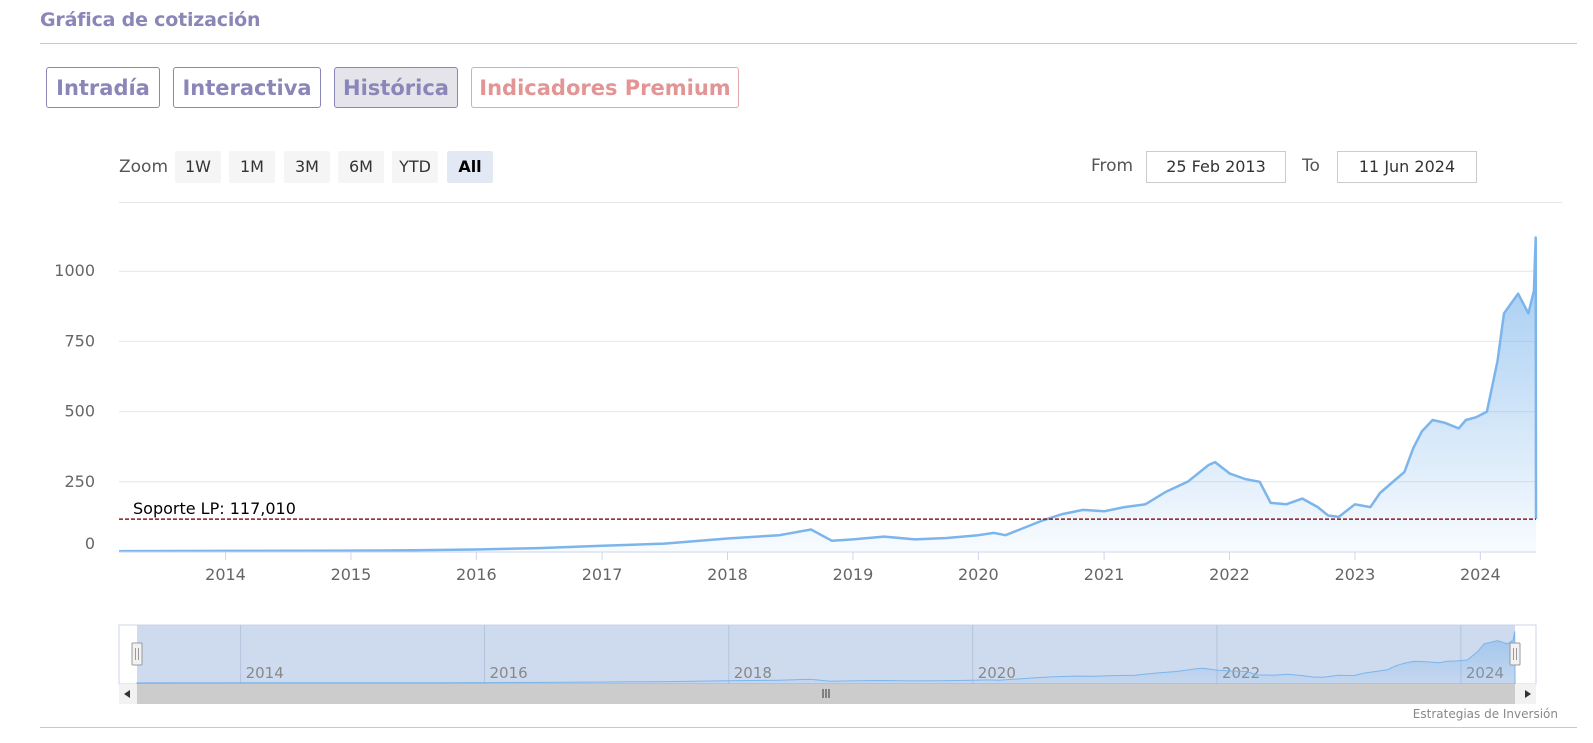 The height and width of the screenshot is (743, 1593). What do you see at coordinates (1480, 574) in the screenshot?
I see `x-tick-label: 2024` at bounding box center [1480, 574].